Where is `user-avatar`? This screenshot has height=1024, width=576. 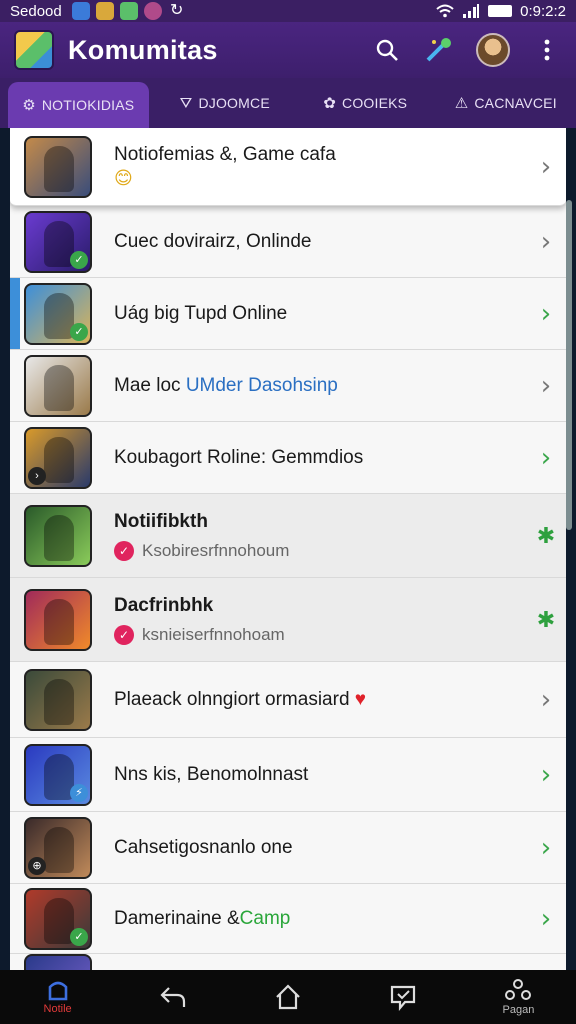
user-avatar is located at coordinates (493, 50).